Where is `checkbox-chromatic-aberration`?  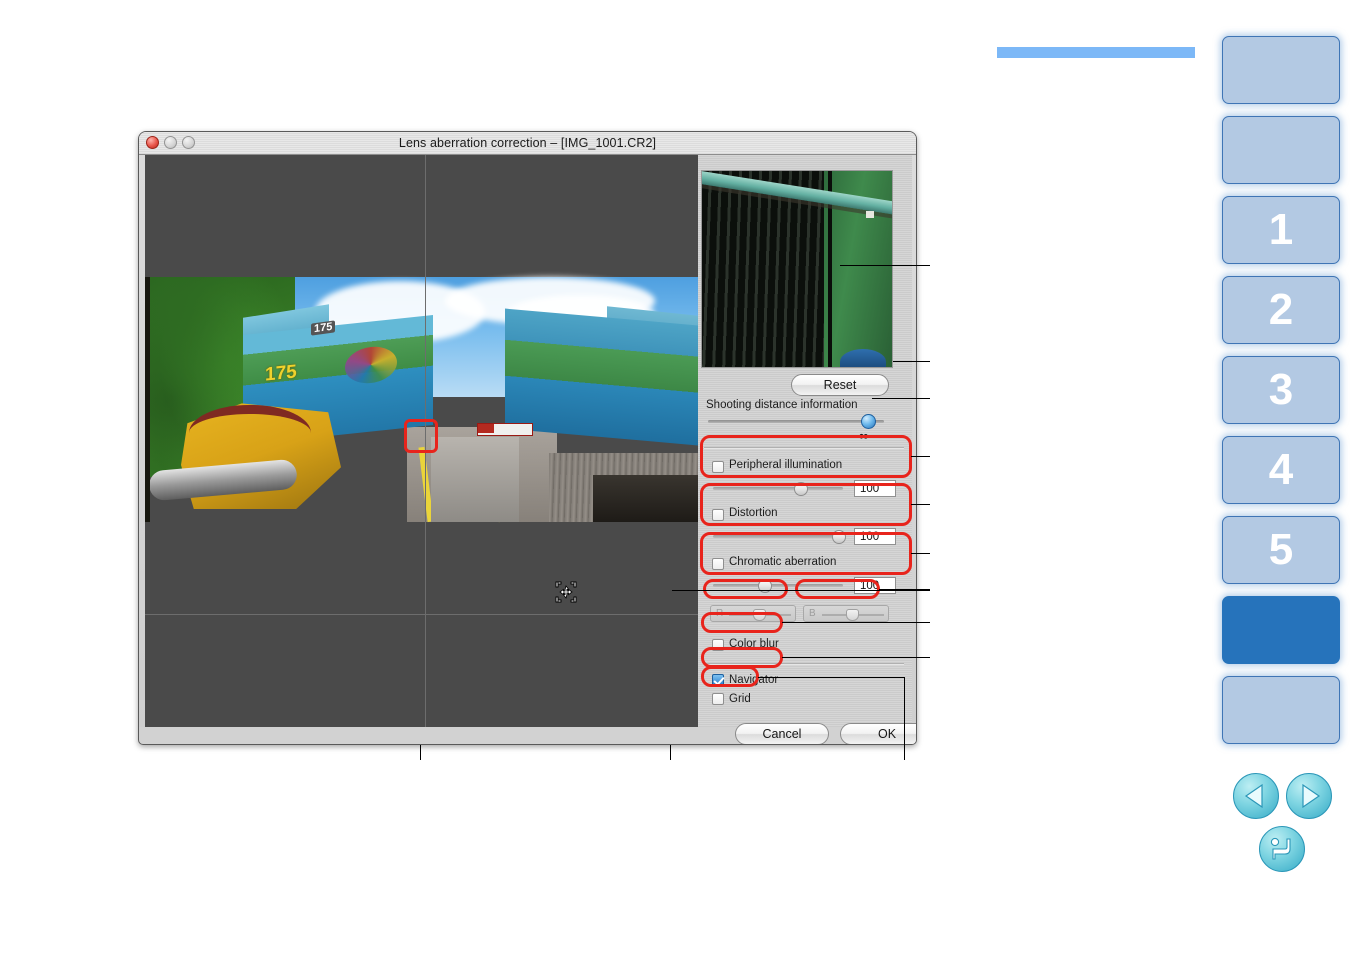
checkbox-chromatic-aberration is located at coordinates (718, 564).